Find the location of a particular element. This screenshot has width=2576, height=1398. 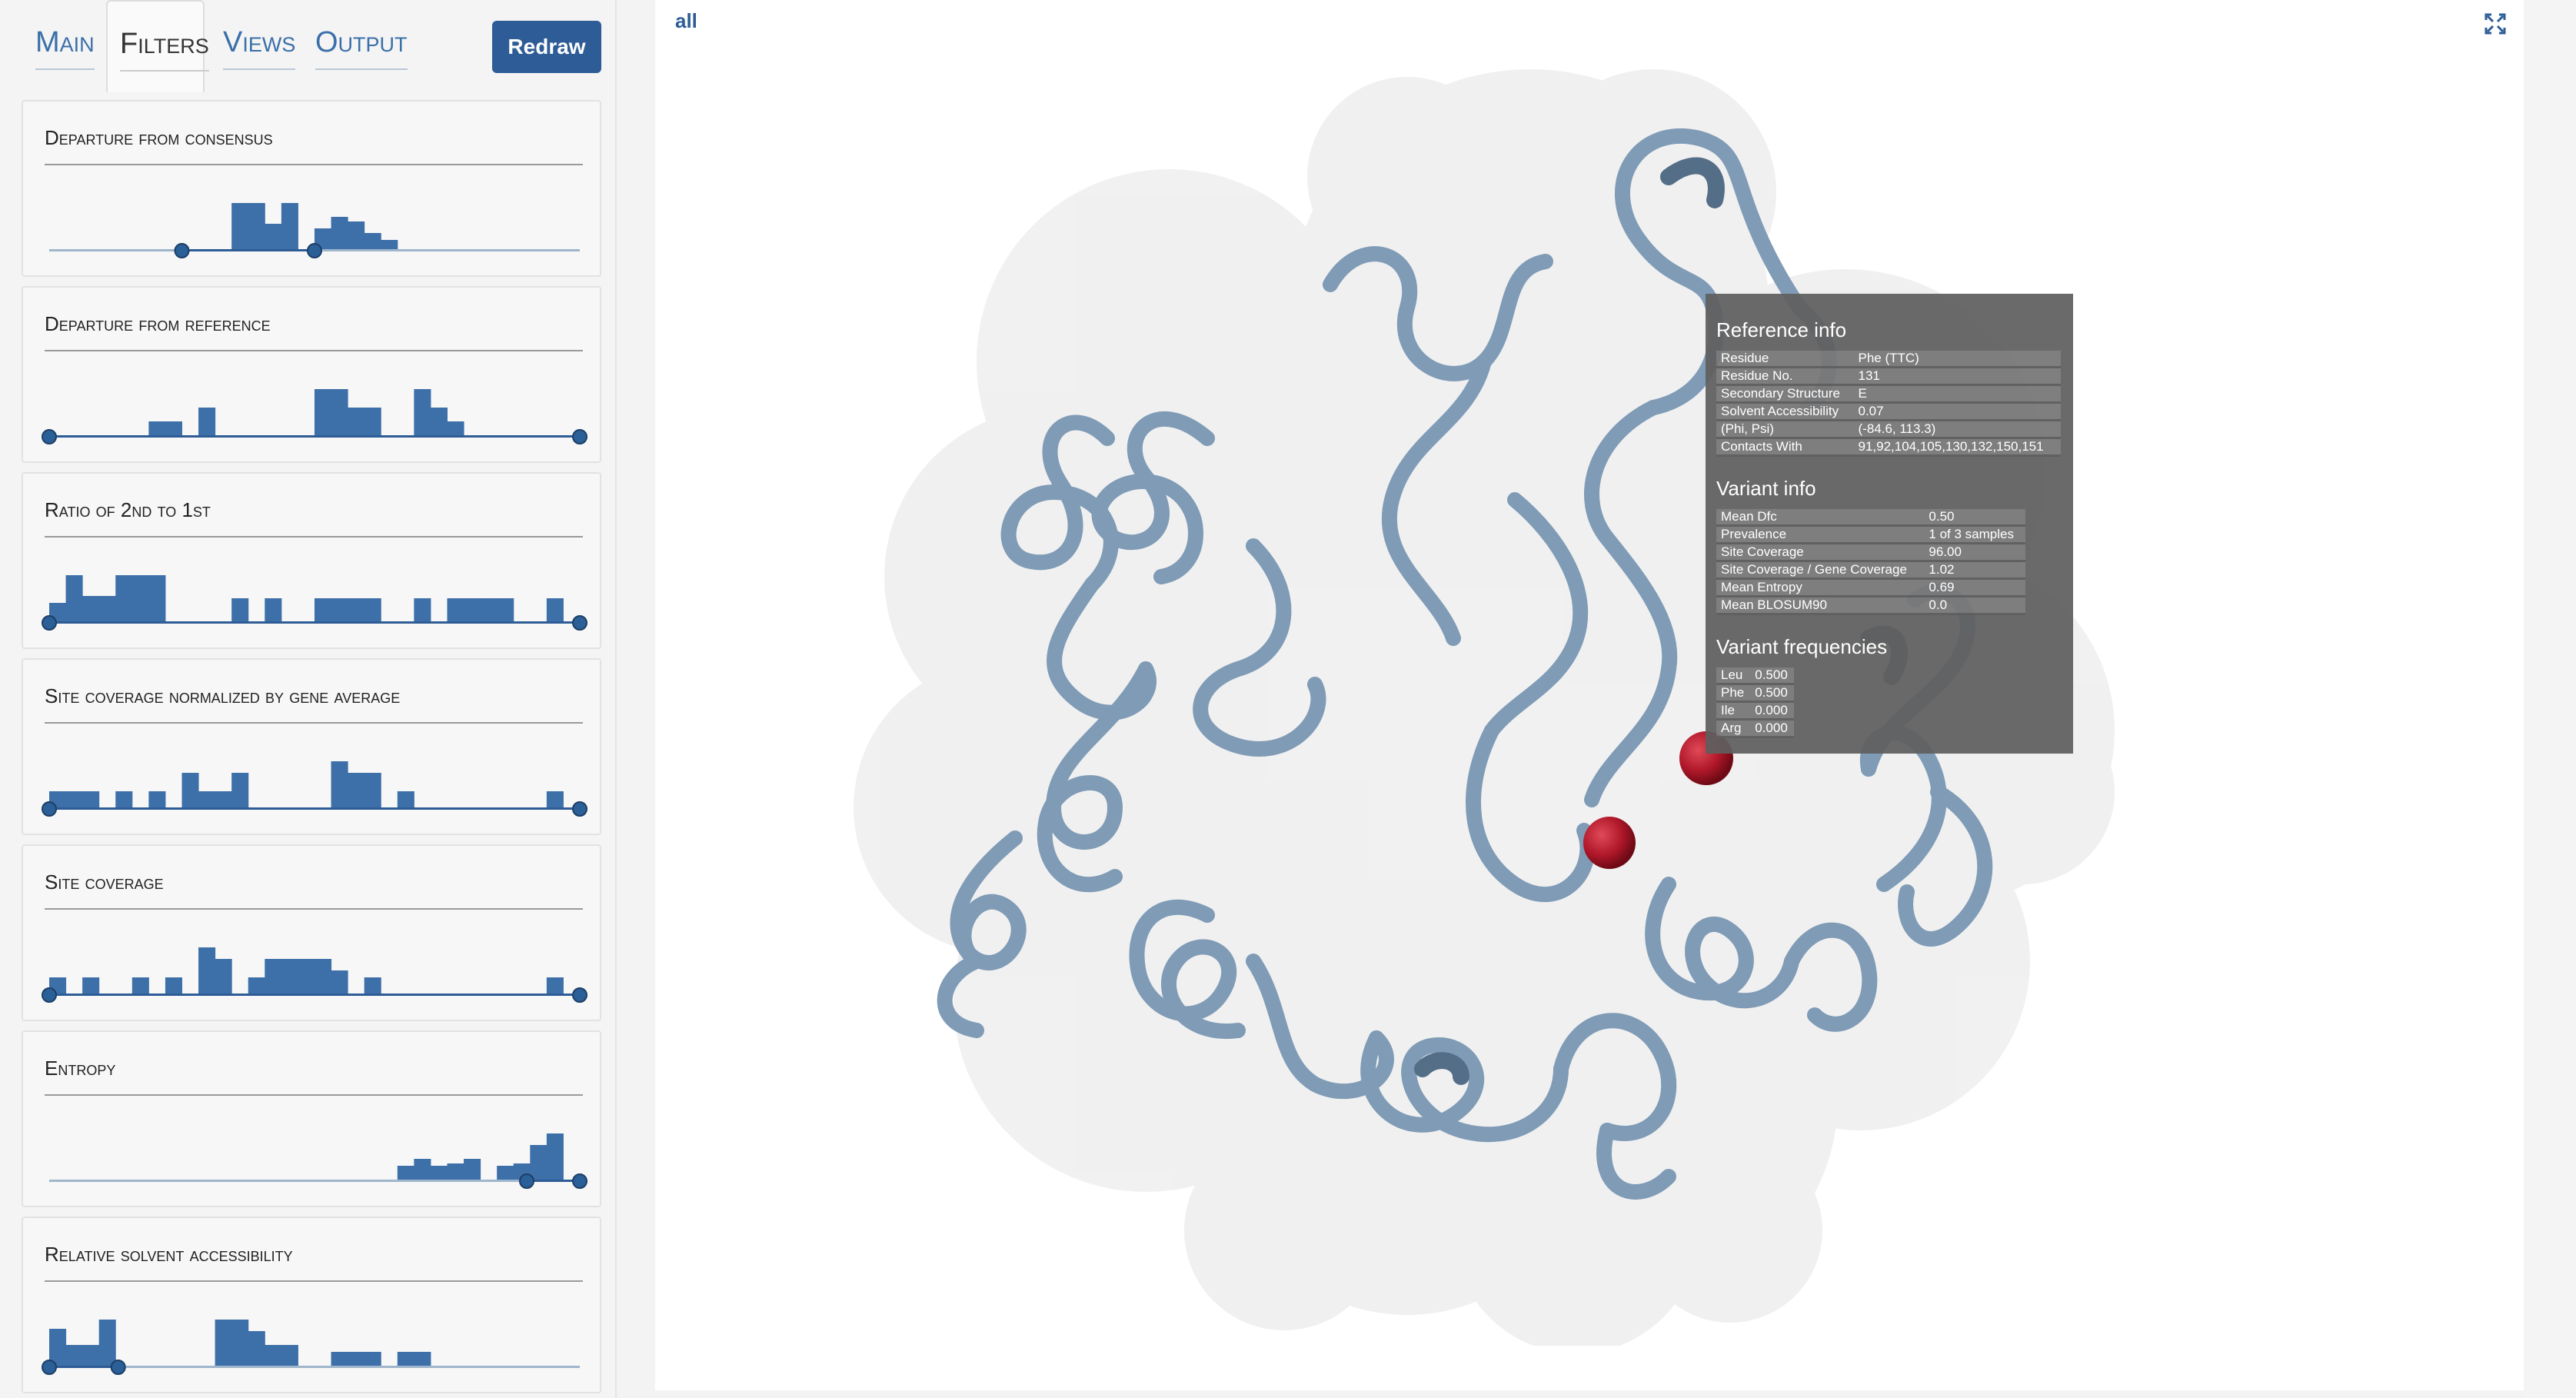

filter-card: Departure from consensus is located at coordinates (311, 188).